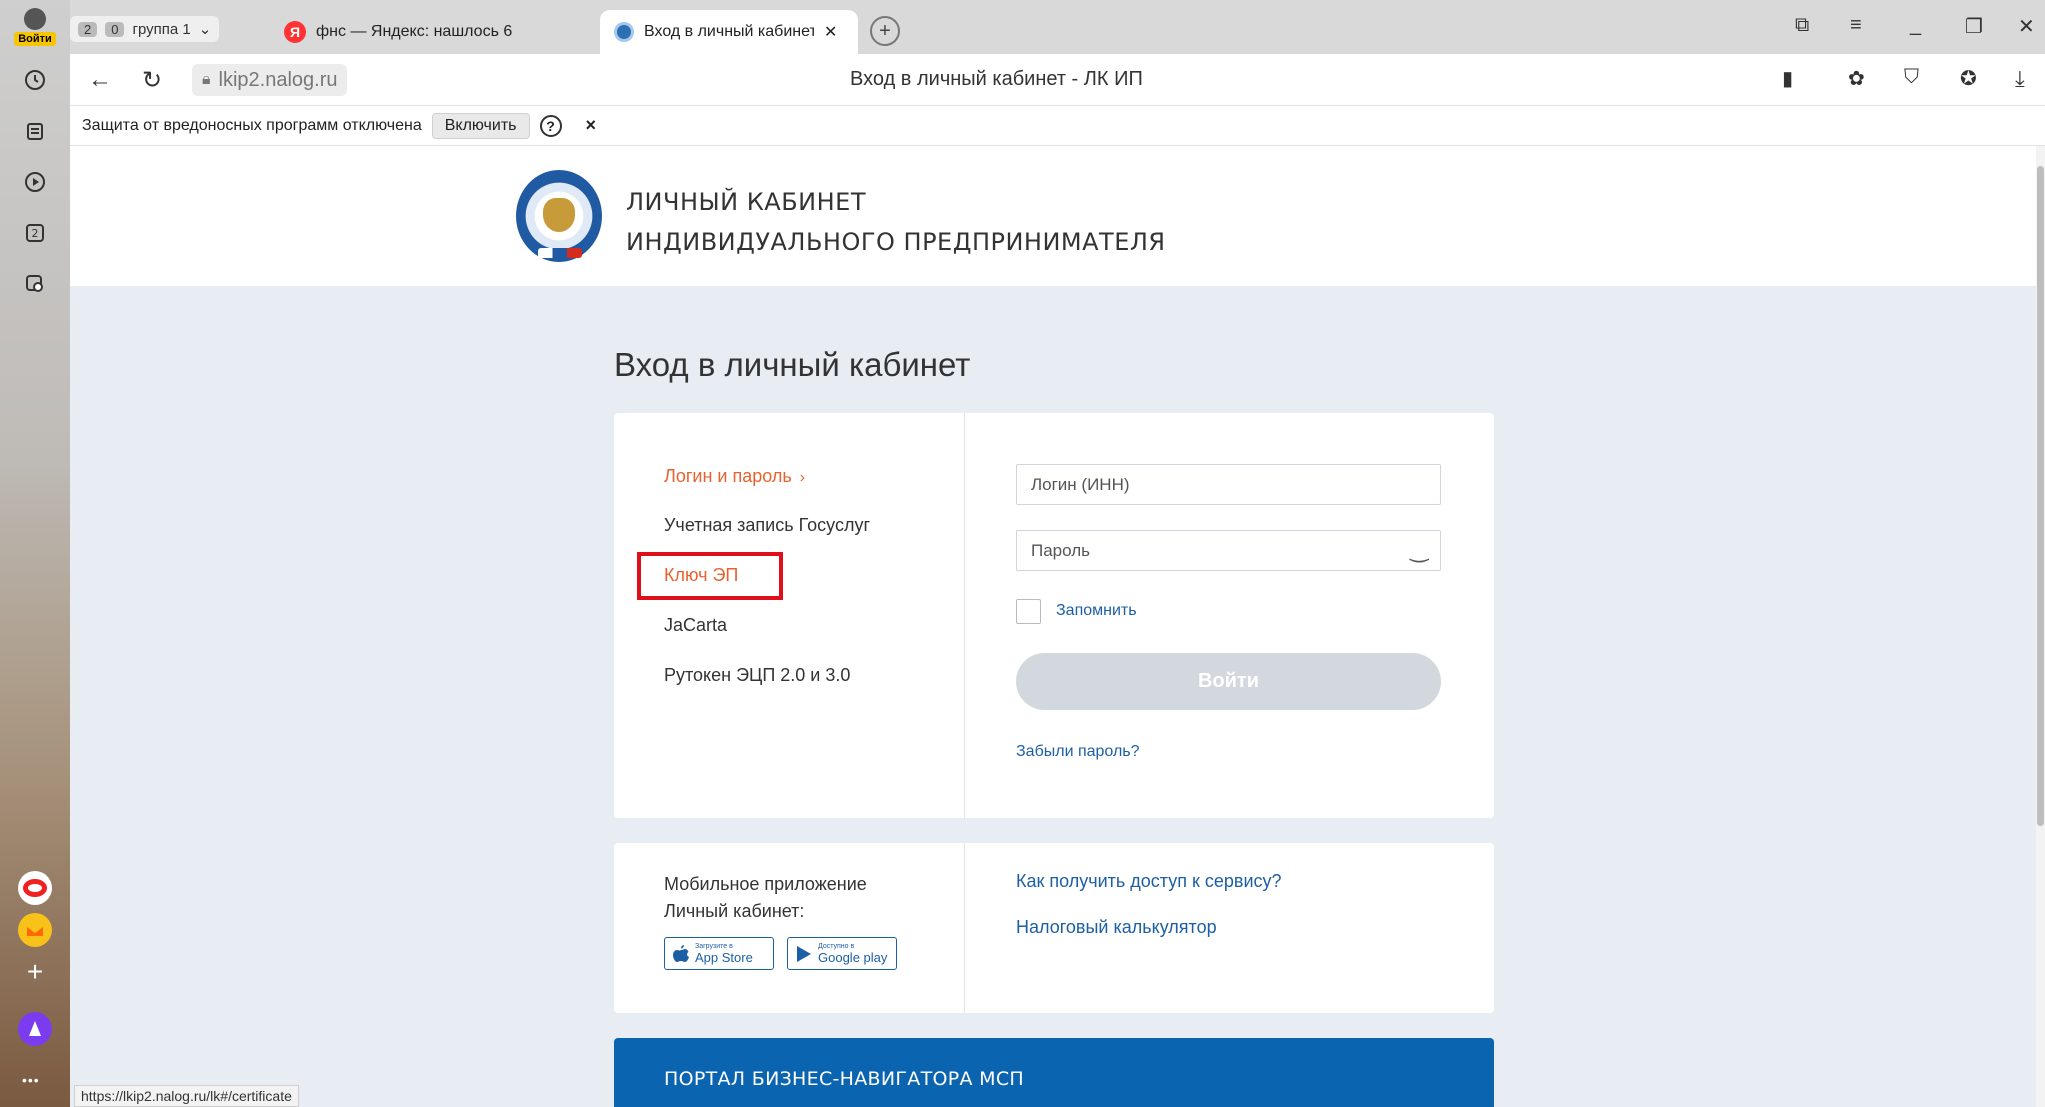  What do you see at coordinates (719, 953) in the screenshot?
I see `appstore-button: Загрузите в App Store` at bounding box center [719, 953].